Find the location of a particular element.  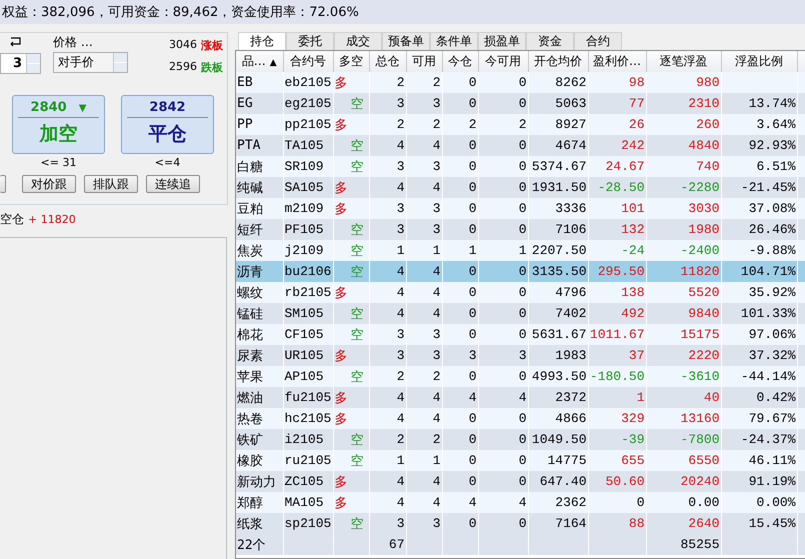

contract-cell: ZC105 is located at coordinates (304, 481).